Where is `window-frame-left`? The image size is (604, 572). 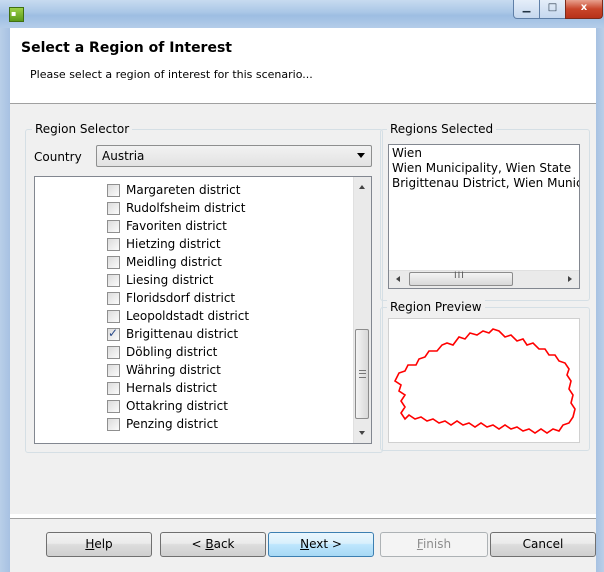 window-frame-left is located at coordinates (5, 300).